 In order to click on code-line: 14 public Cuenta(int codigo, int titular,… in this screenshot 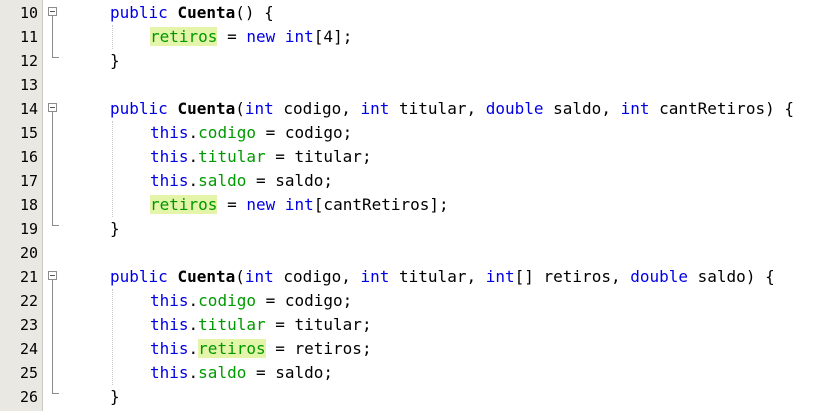, I will do `click(416, 109)`.